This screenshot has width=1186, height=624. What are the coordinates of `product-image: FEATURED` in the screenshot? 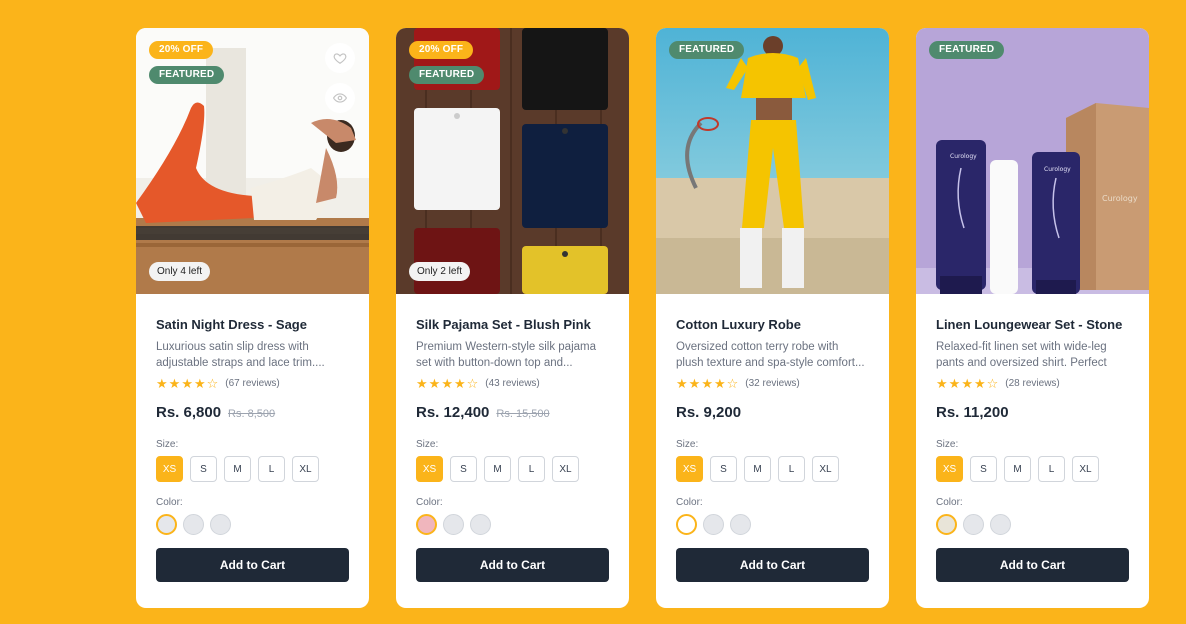 It's located at (772, 161).